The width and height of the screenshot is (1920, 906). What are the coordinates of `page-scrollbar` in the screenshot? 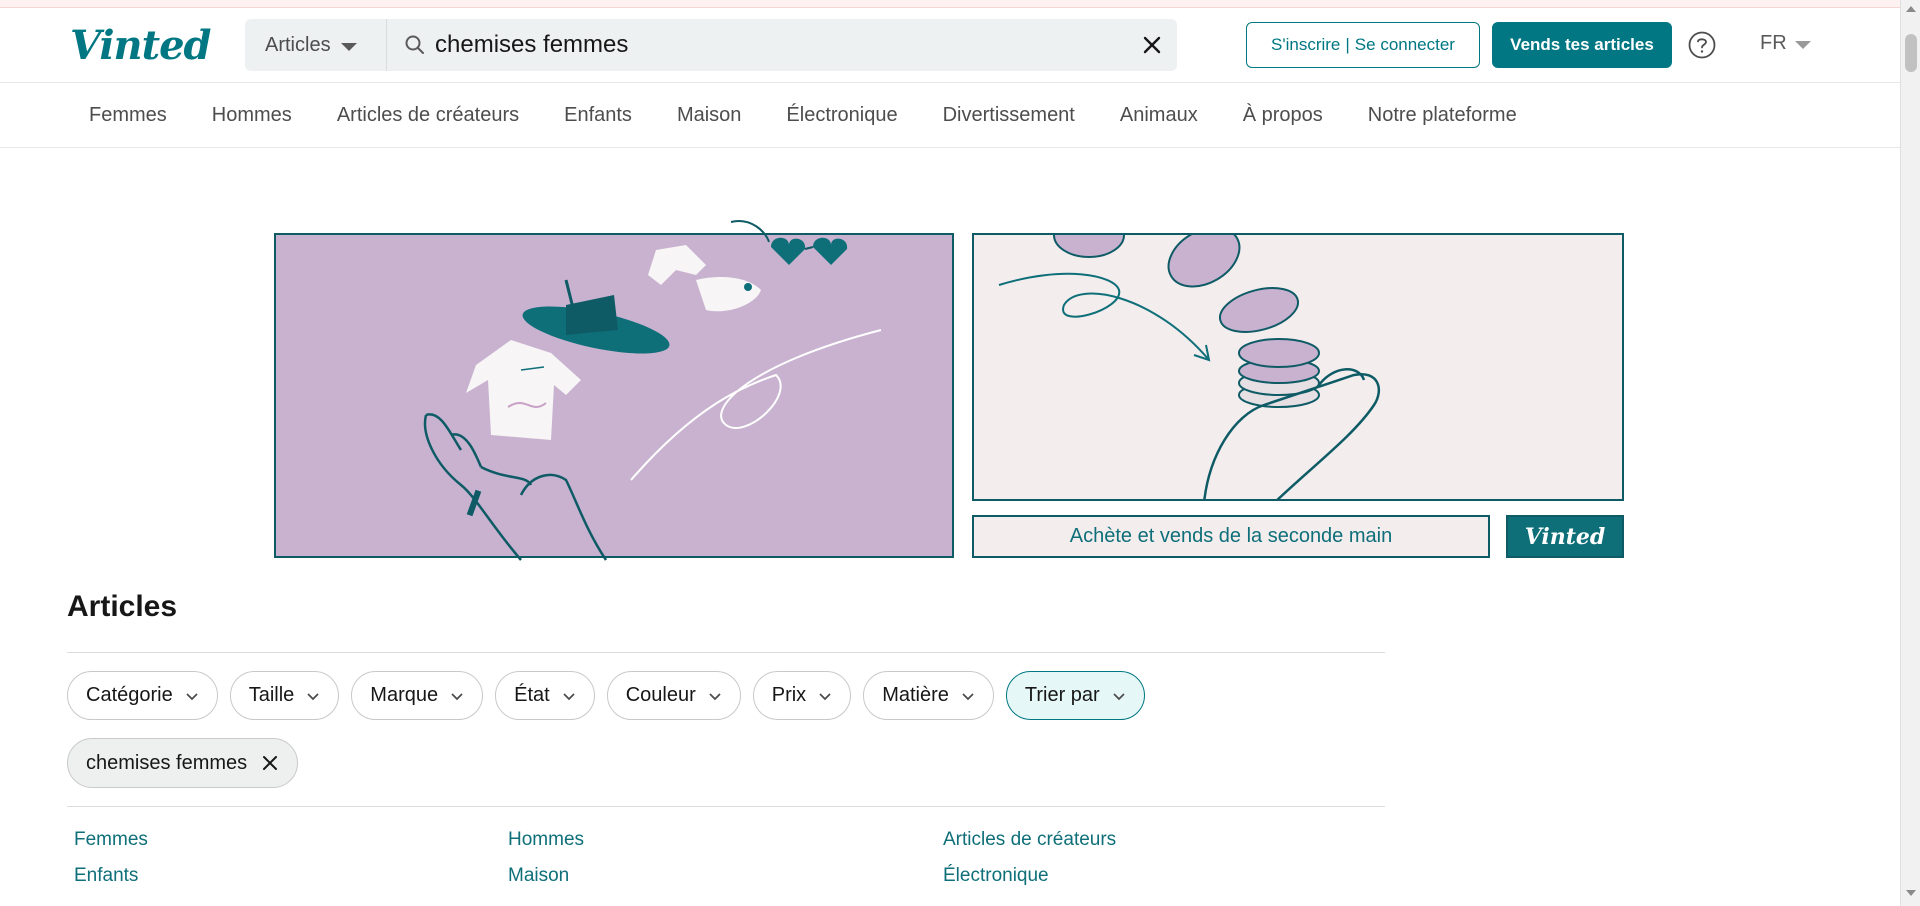 It's located at (1910, 453).